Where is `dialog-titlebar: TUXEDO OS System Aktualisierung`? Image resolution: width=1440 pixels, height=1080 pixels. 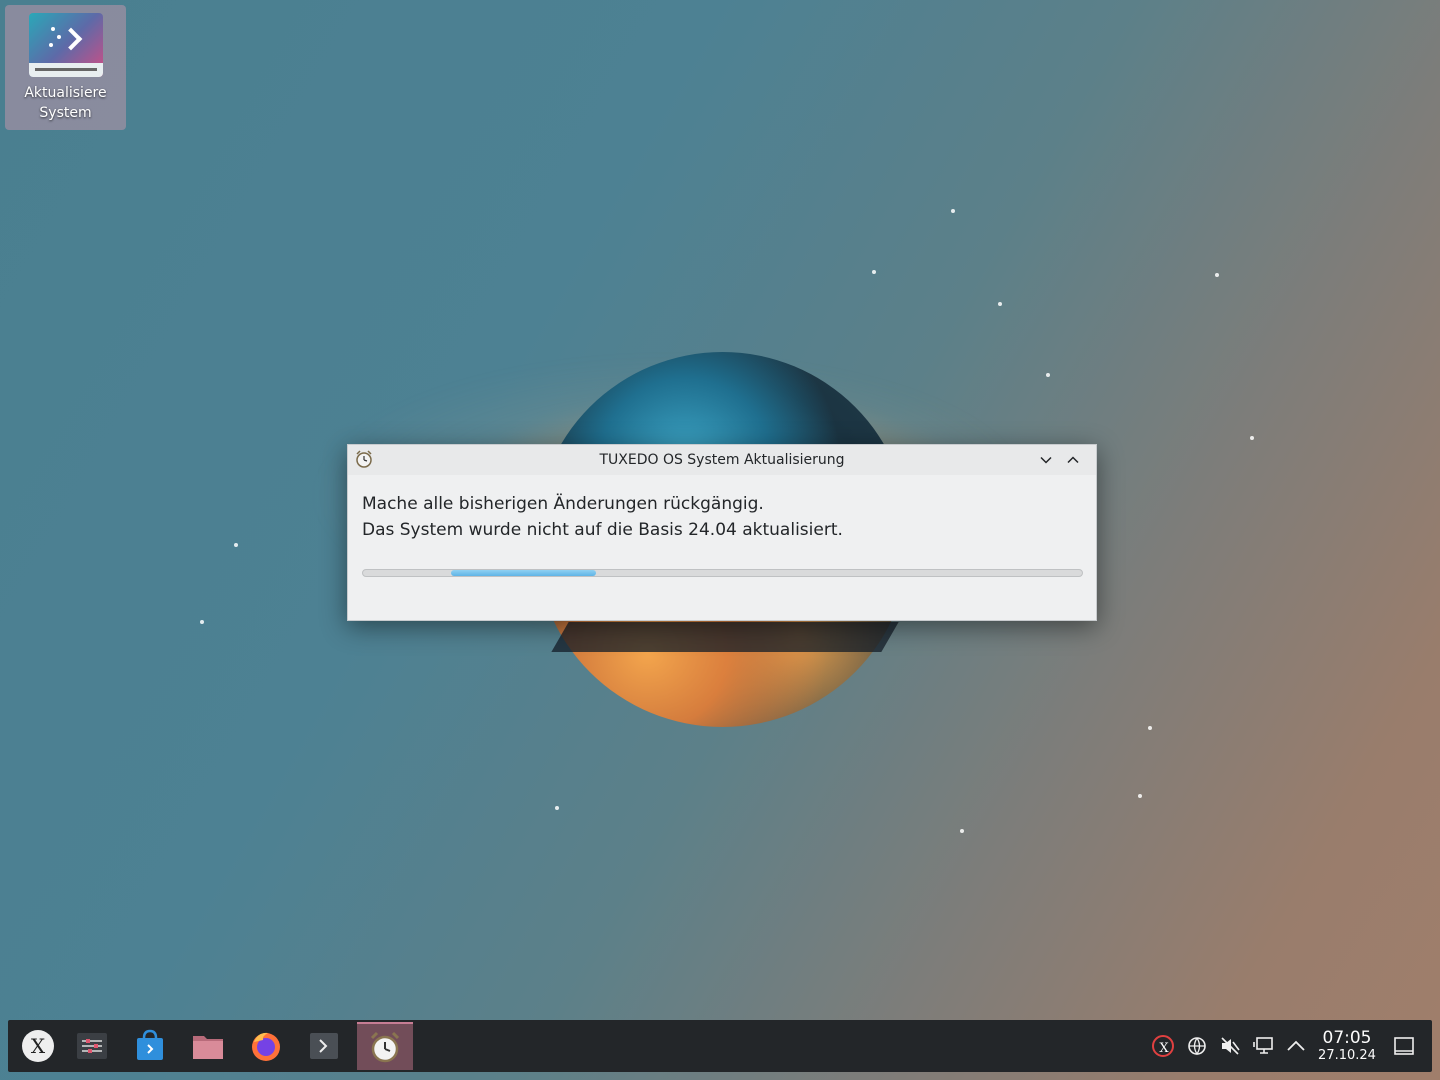 dialog-titlebar: TUXEDO OS System Aktualisierung is located at coordinates (722, 460).